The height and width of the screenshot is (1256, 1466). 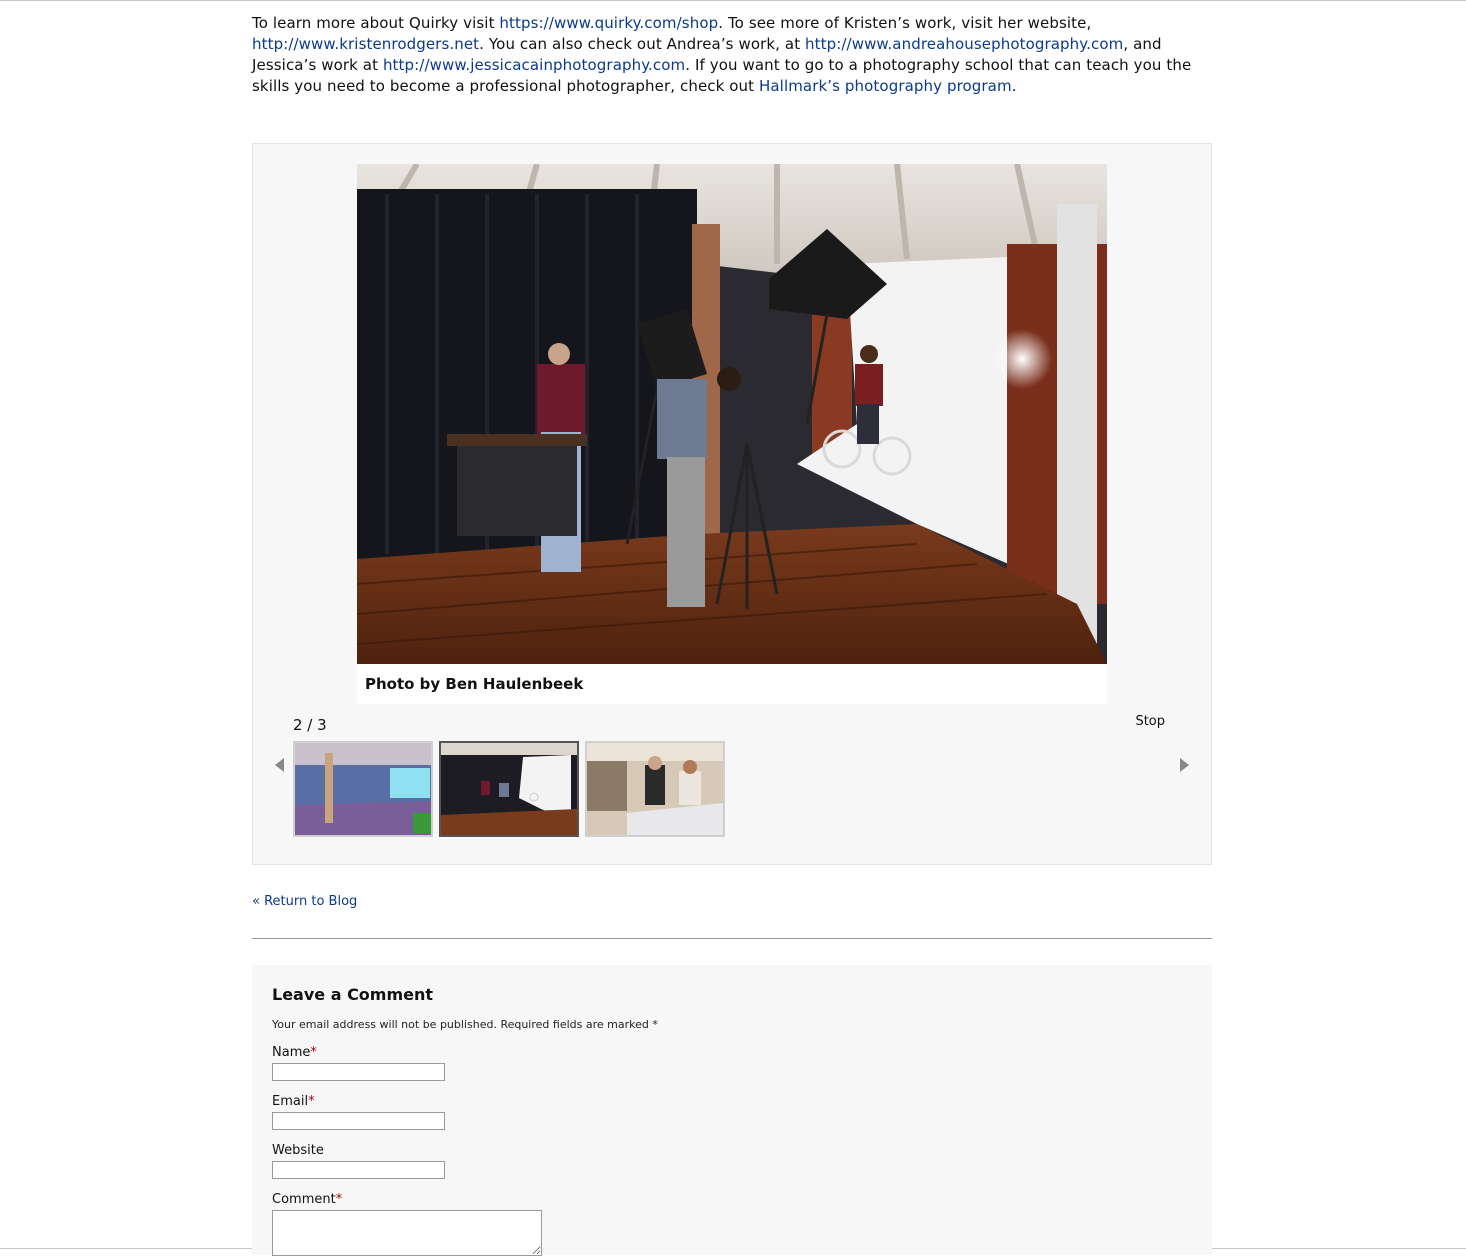 I want to click on caption-text: Photo by Ben Haulenbeek, so click(x=474, y=684).